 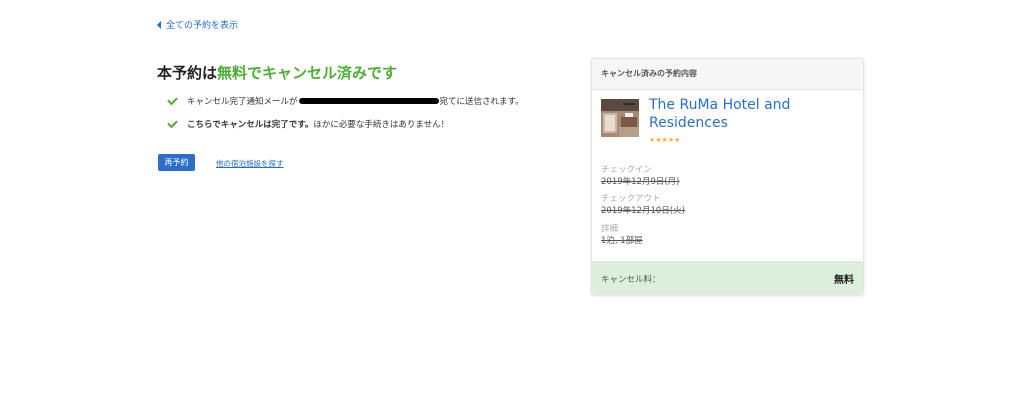 I want to click on star-rating: ★★★★★, so click(x=665, y=140).